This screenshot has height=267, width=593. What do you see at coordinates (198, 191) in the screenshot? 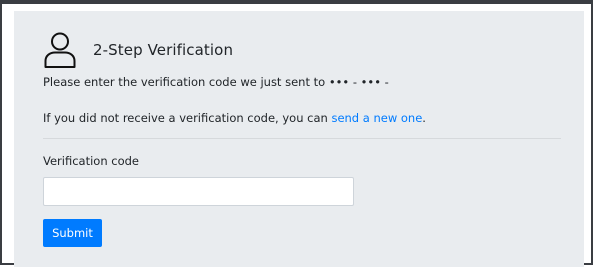
I see `verification-code-input` at bounding box center [198, 191].